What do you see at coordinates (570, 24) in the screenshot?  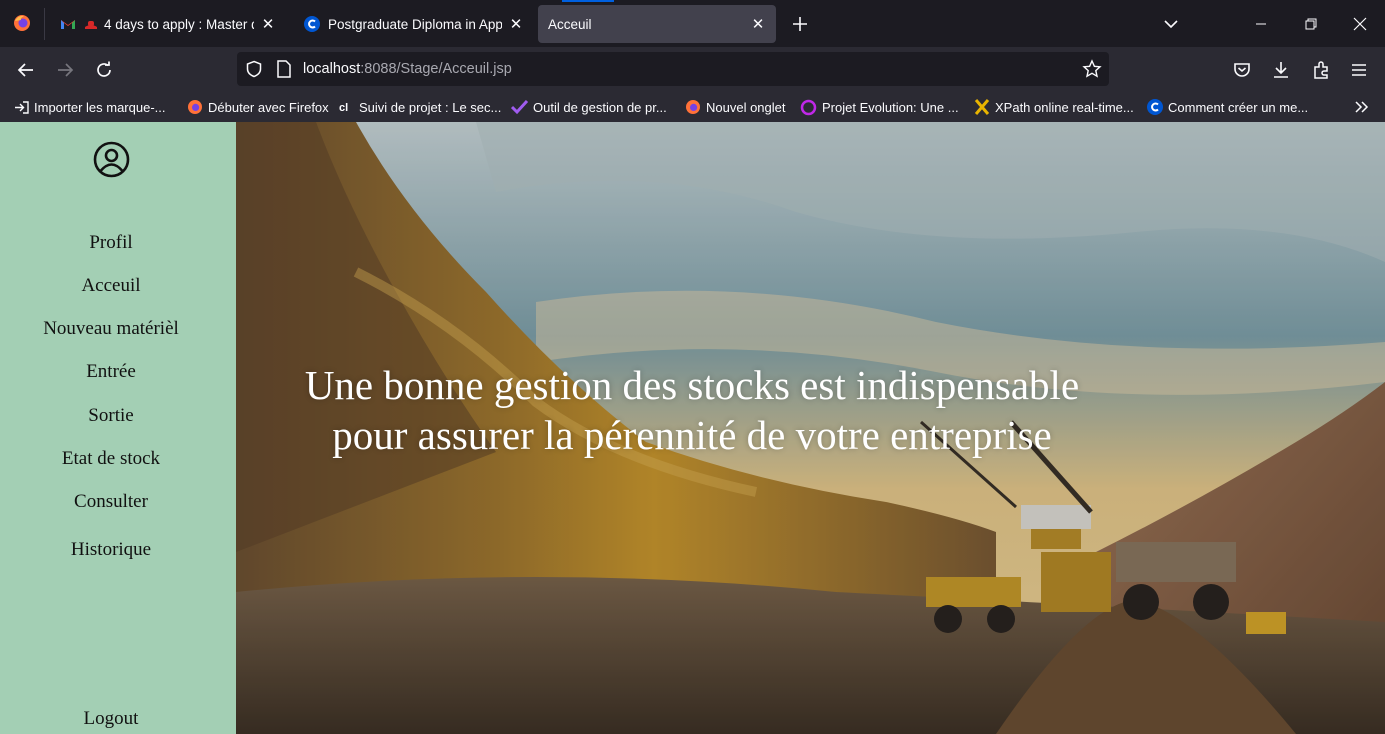 I see `tab-title: Acceuil` at bounding box center [570, 24].